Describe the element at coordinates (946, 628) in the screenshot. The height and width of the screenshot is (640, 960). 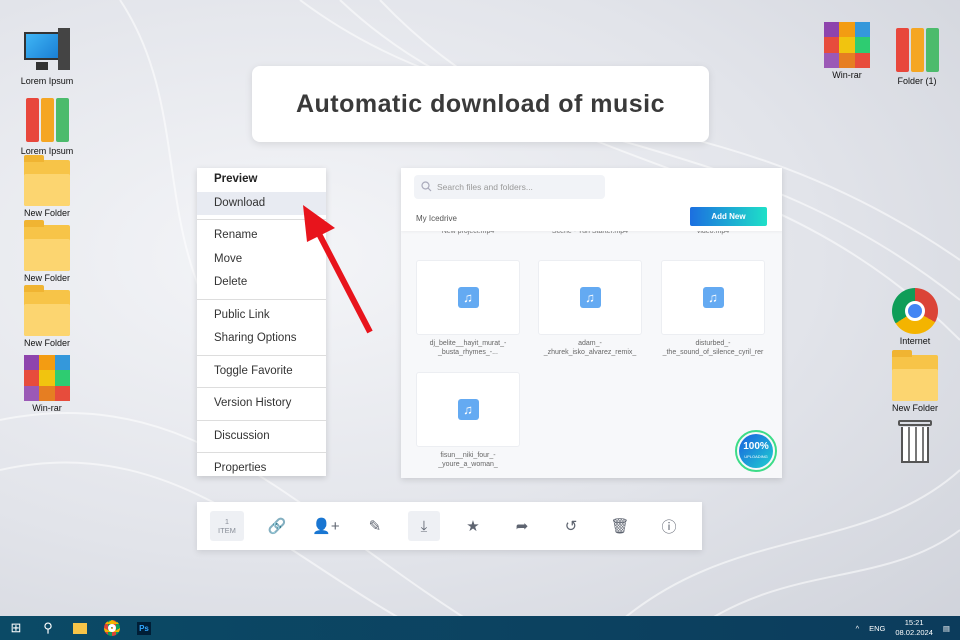
I see `notifications-icon: ▤` at that location.